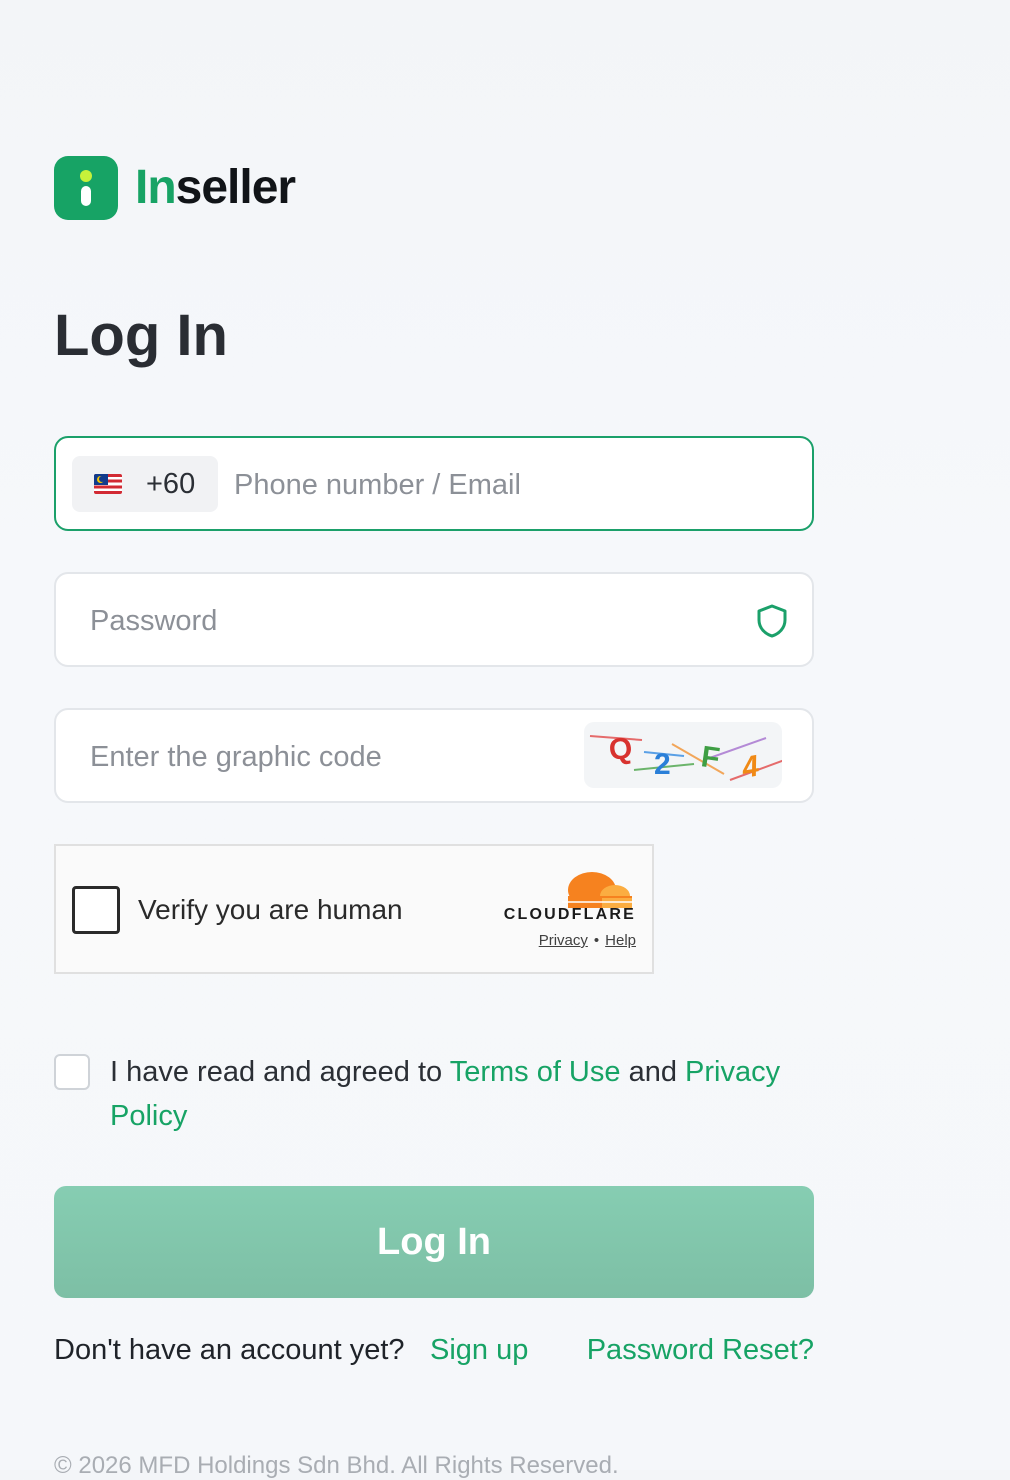 The height and width of the screenshot is (1480, 1010). What do you see at coordinates (563, 940) in the screenshot?
I see `turnstile-privacy-link: Privacy` at bounding box center [563, 940].